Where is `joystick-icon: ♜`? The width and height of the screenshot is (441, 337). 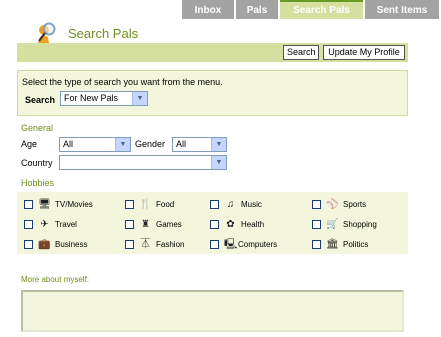
joystick-icon: ♜ is located at coordinates (145, 224).